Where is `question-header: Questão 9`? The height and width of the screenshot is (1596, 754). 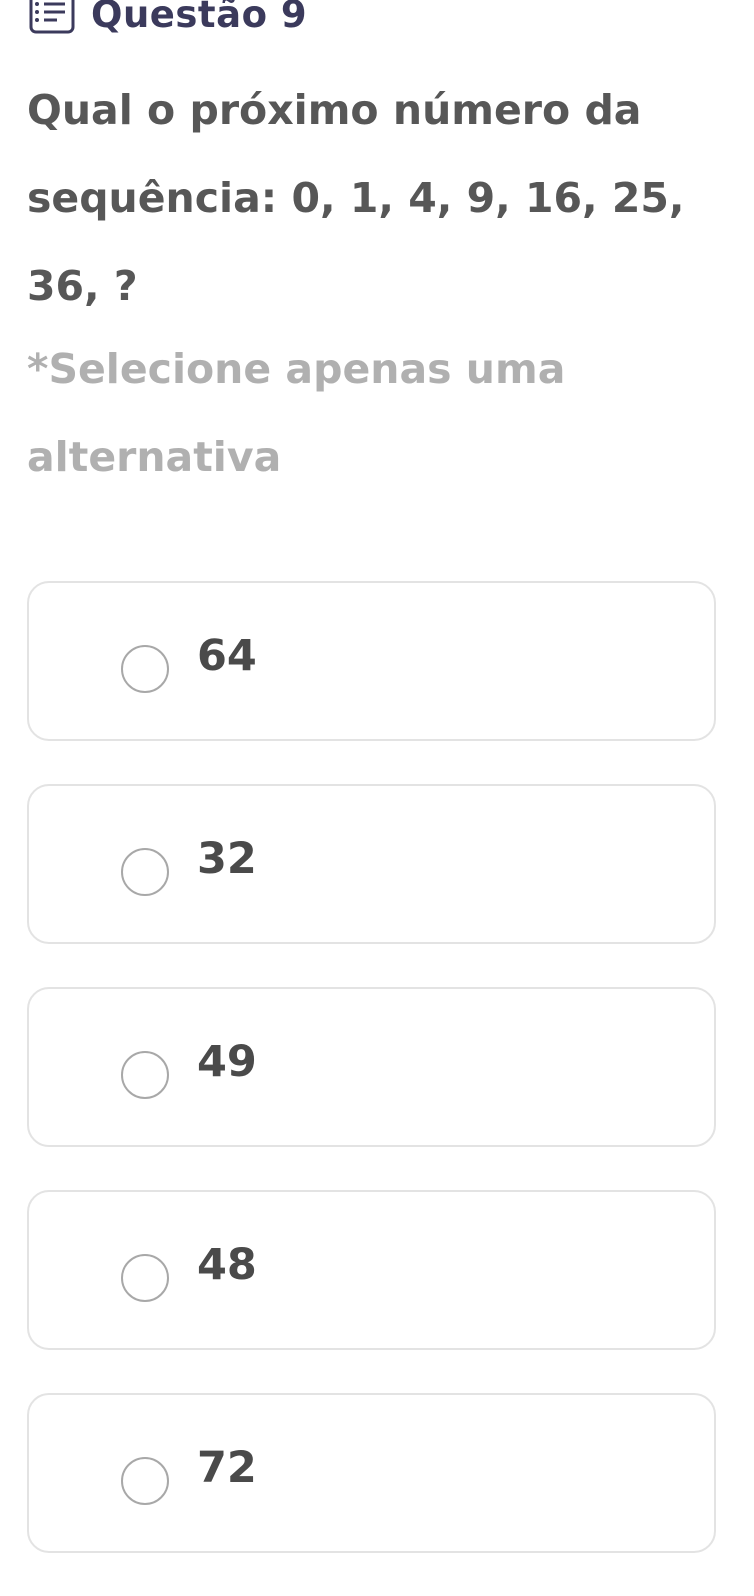 question-header: Questão 9 is located at coordinates (167, 22).